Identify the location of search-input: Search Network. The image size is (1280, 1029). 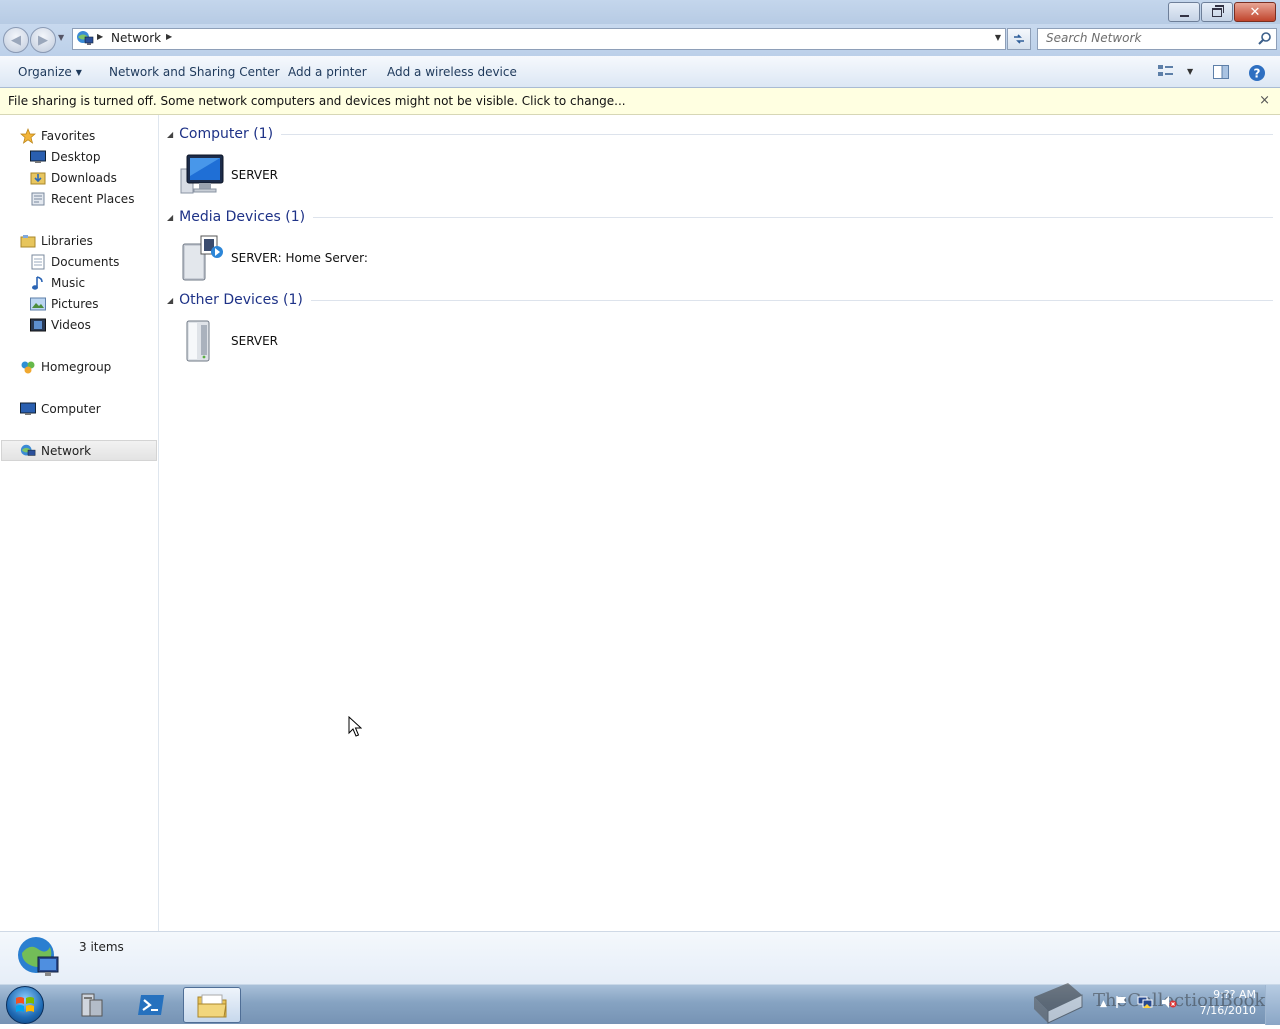
(1093, 38).